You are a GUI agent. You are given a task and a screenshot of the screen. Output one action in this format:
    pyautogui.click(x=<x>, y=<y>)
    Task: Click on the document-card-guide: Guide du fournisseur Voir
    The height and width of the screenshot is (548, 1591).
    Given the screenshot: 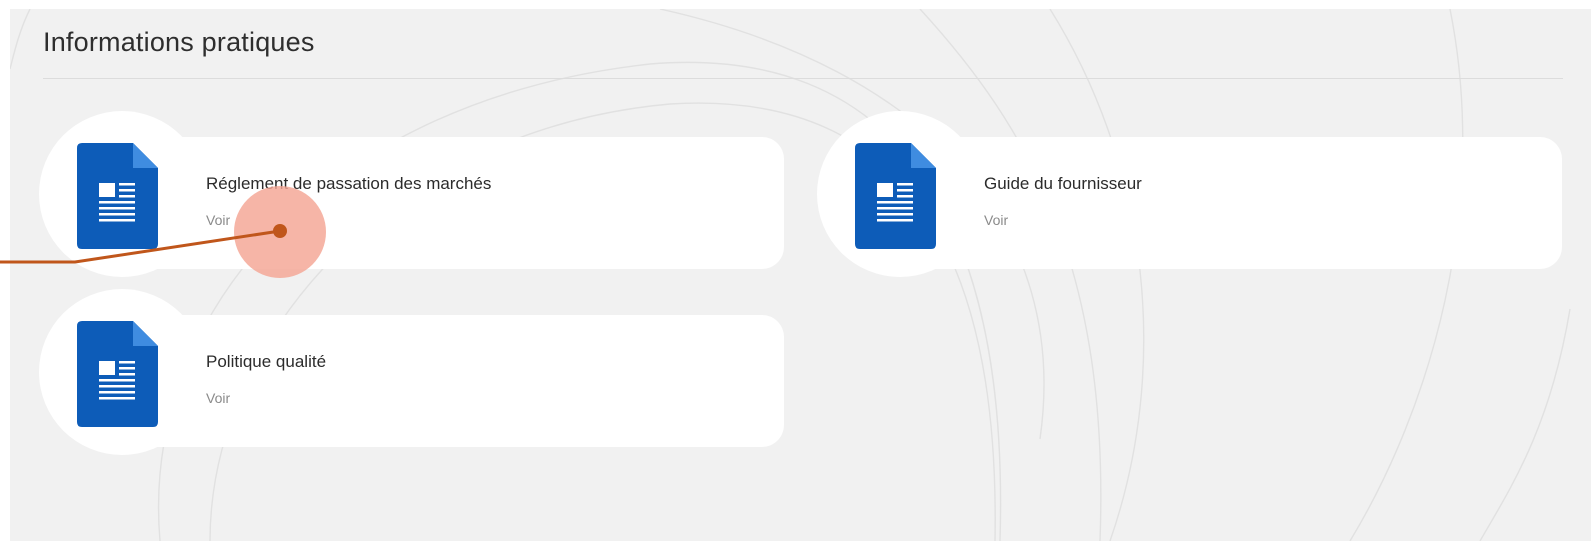 What is the action you would take?
    pyautogui.click(x=1189, y=194)
    